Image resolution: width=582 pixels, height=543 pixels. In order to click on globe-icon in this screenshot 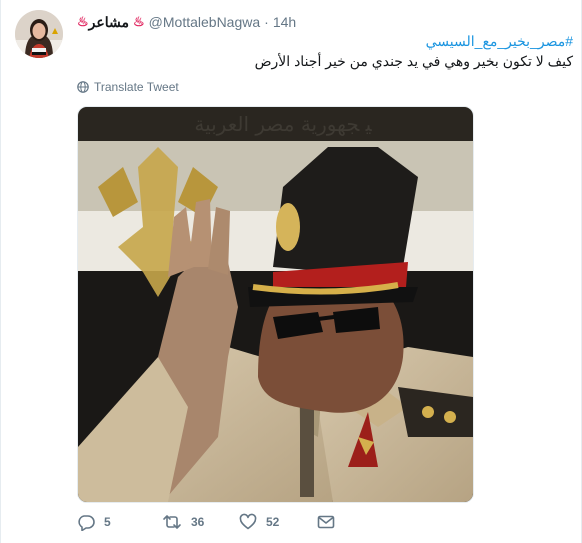, I will do `click(83, 87)`.